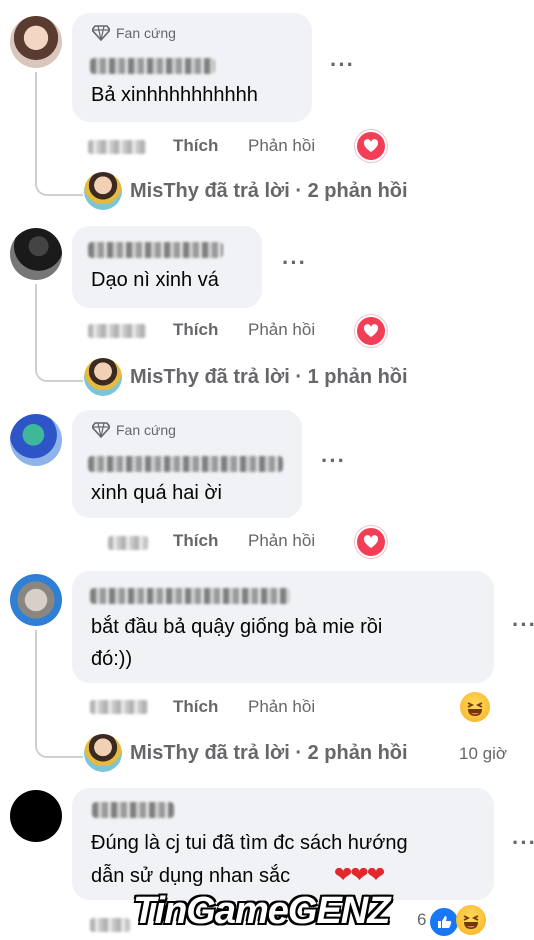 Image resolution: width=534 pixels, height=940 pixels. I want to click on heart-emoji: ❤❤❤, so click(359, 874).